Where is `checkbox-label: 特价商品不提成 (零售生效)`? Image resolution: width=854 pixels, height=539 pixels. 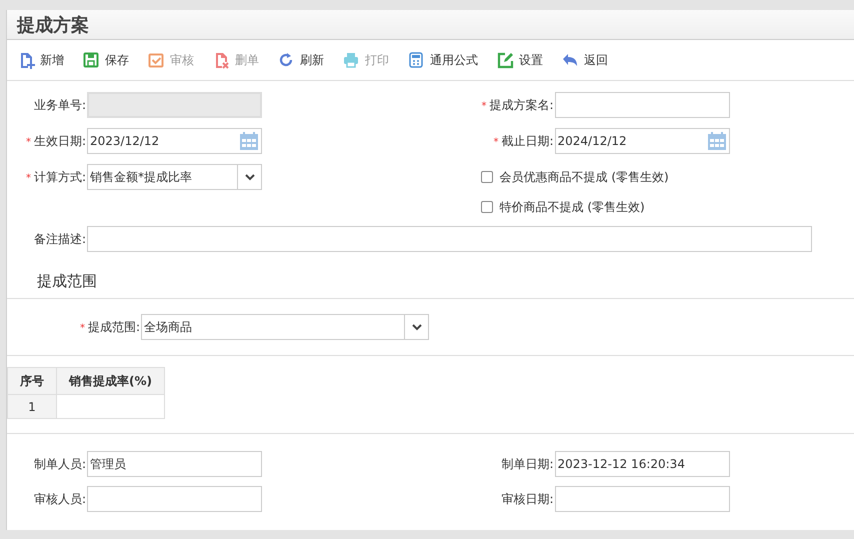 checkbox-label: 特价商品不提成 (零售生效) is located at coordinates (572, 207).